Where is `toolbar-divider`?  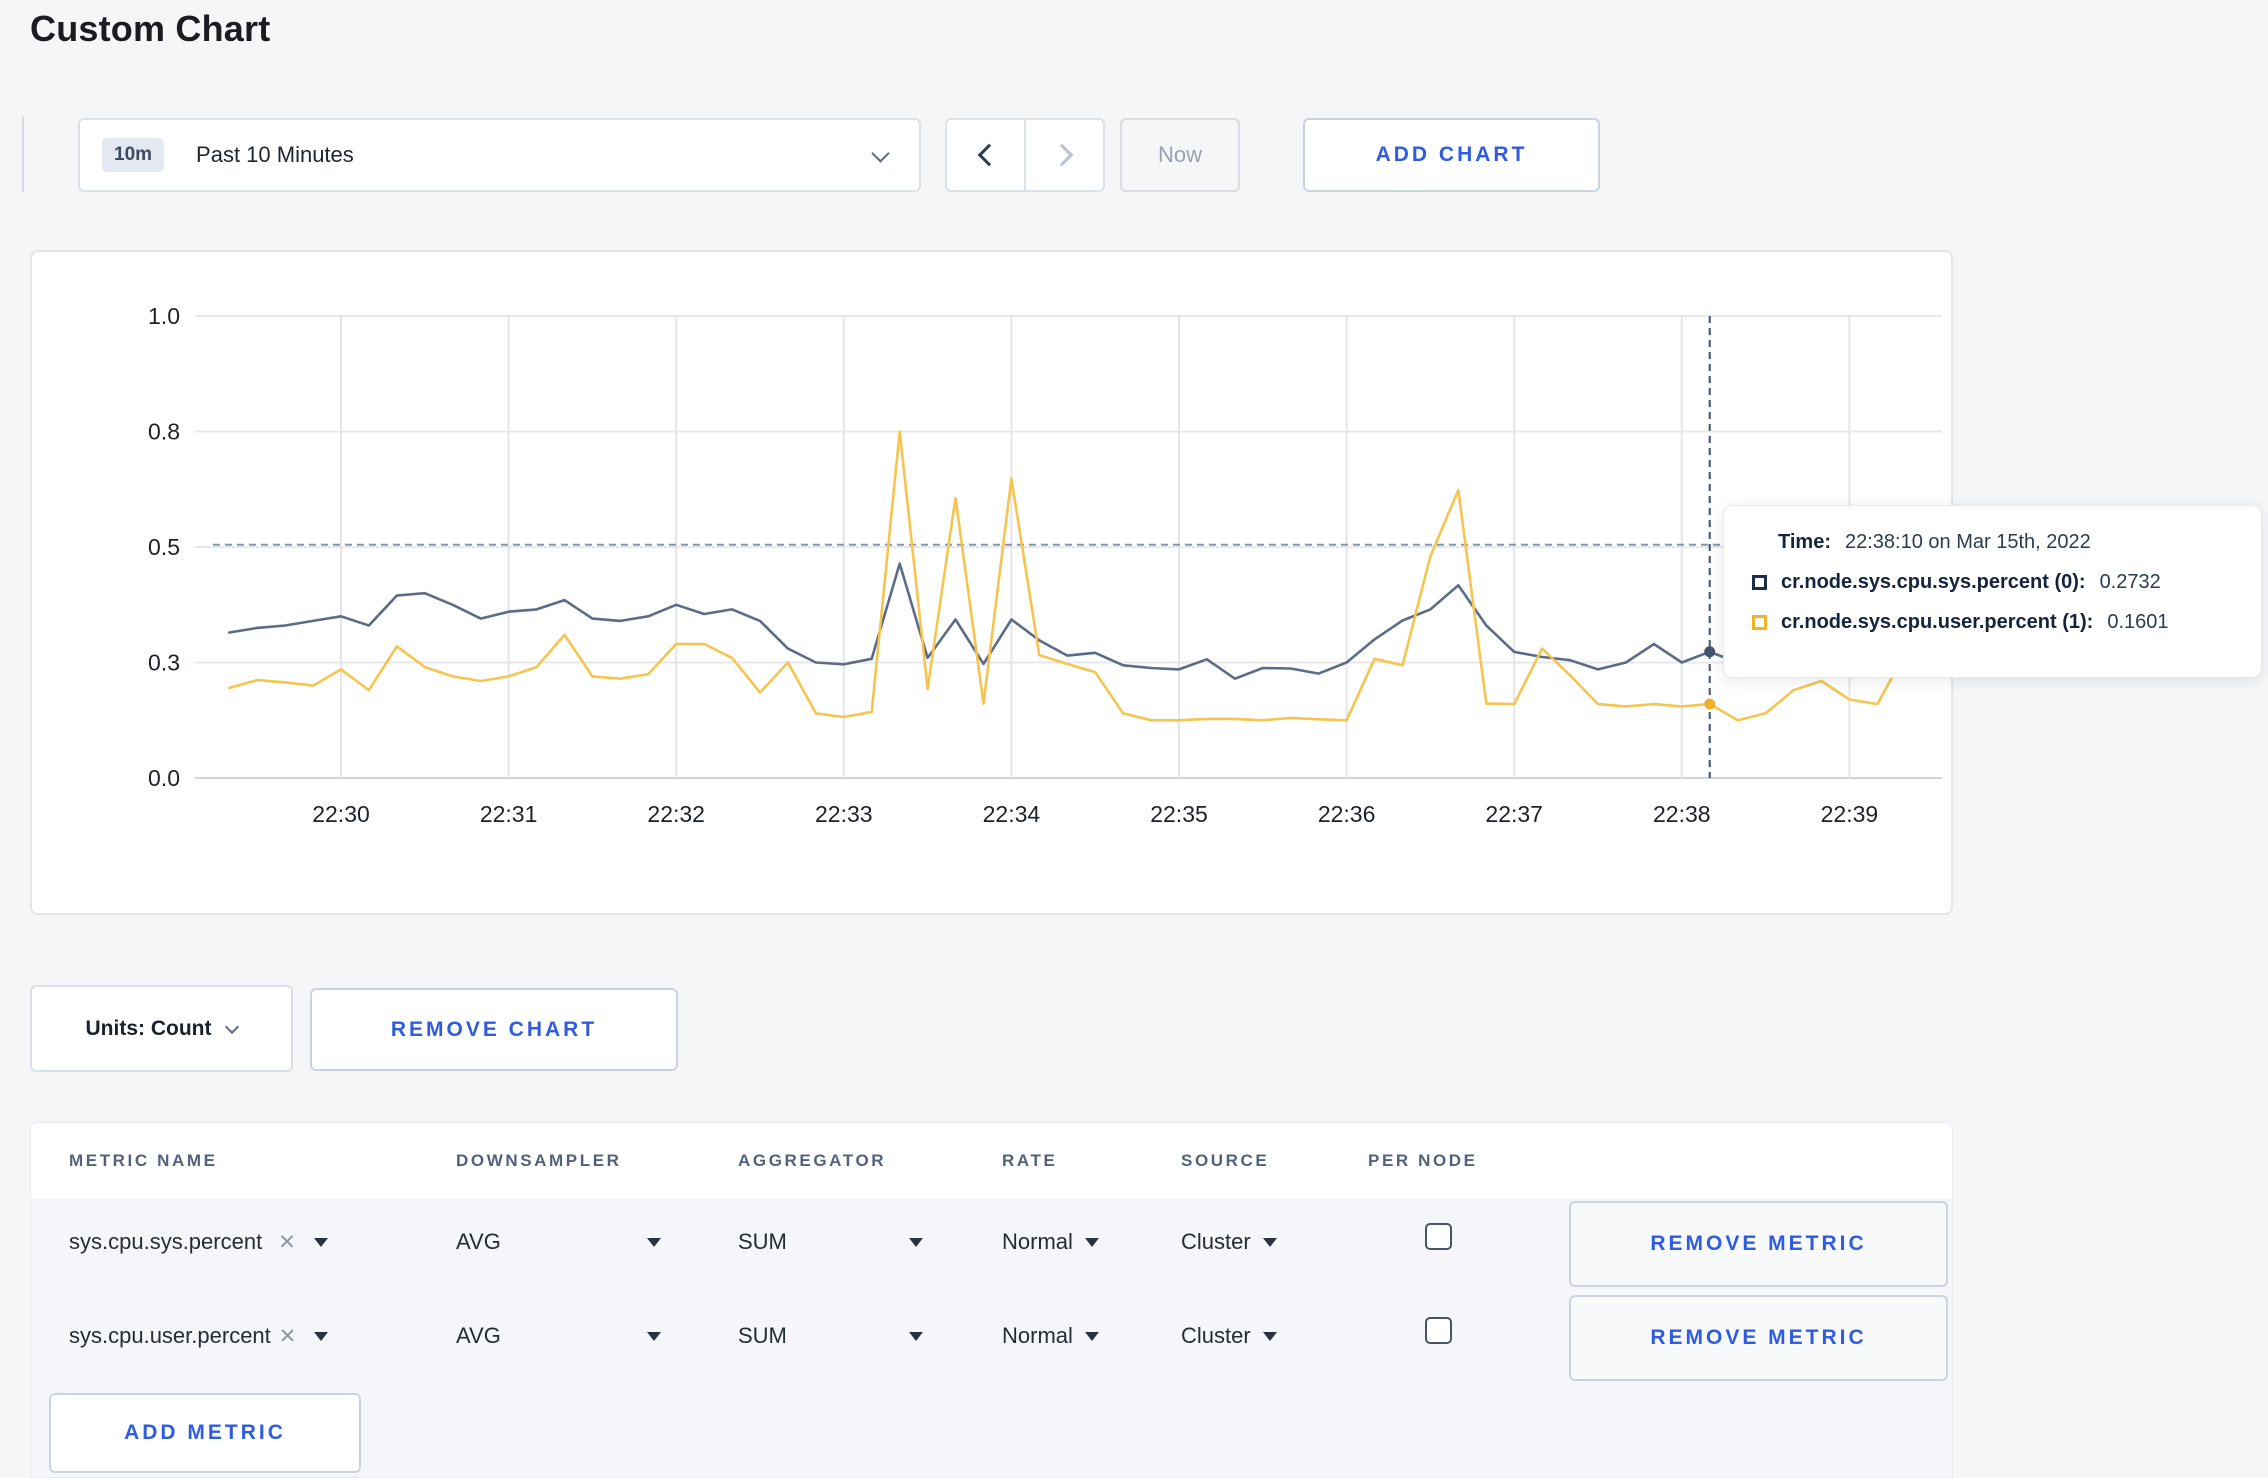 toolbar-divider is located at coordinates (23, 154).